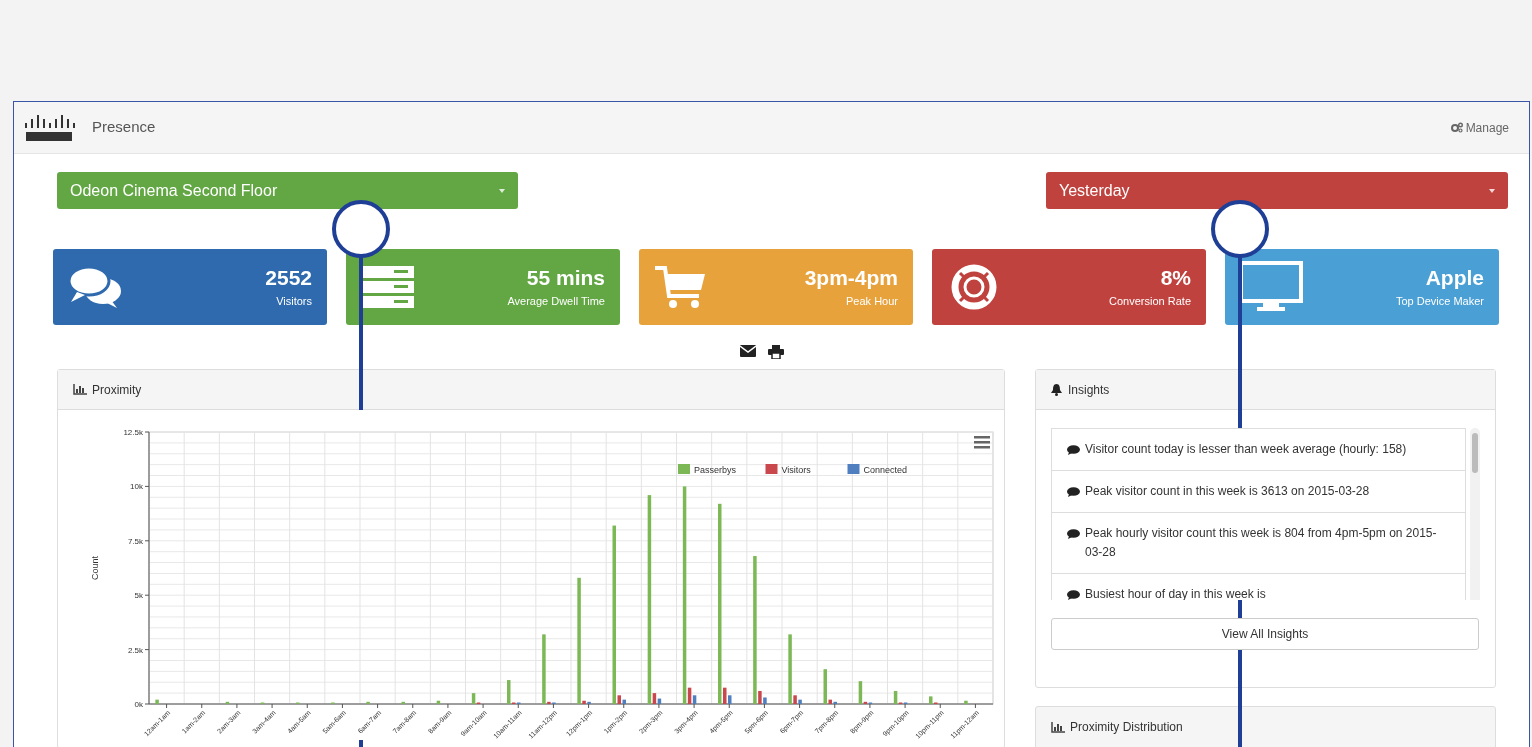  Describe the element at coordinates (294, 301) in the screenshot. I see `stat-label: Visitors` at that location.